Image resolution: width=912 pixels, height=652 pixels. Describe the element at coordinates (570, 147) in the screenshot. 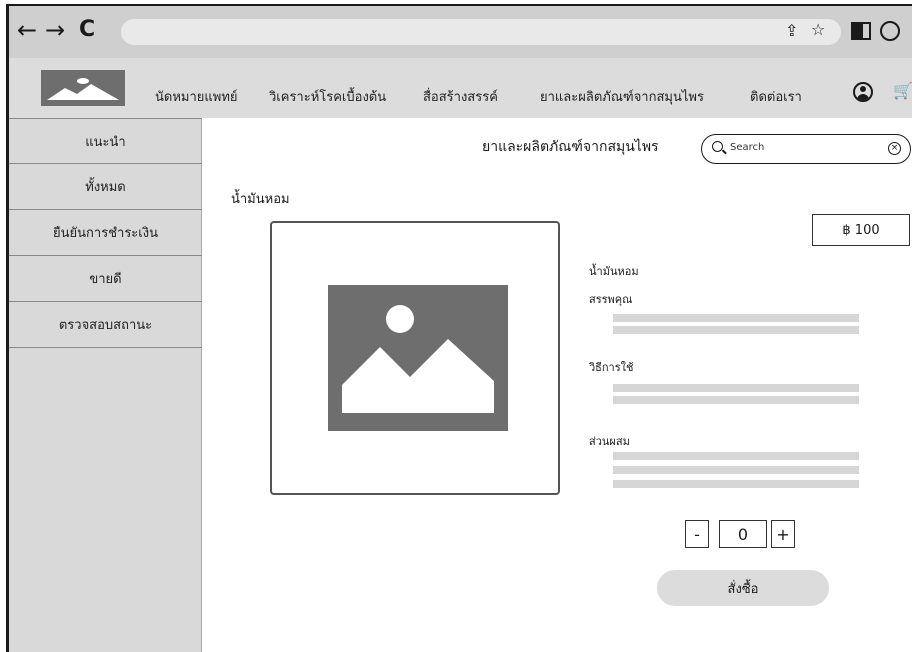

I see `page-title: ยาและผลิตภัณฑ์จากสมุนไพร` at that location.